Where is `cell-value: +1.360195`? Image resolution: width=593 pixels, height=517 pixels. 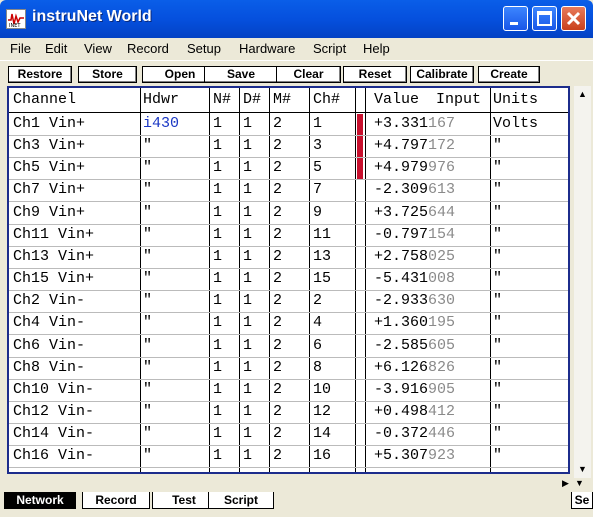 cell-value: +1.360195 is located at coordinates (414, 323).